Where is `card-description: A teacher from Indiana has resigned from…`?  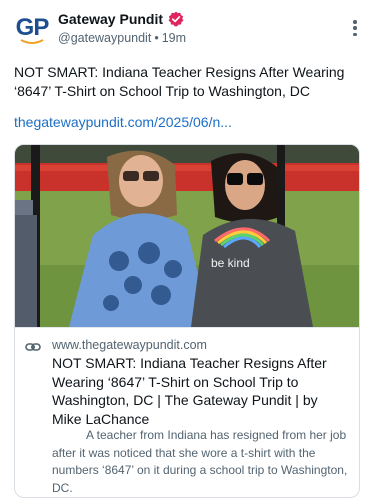 card-description: A teacher from Indiana has resigned from… is located at coordinates (200, 461).